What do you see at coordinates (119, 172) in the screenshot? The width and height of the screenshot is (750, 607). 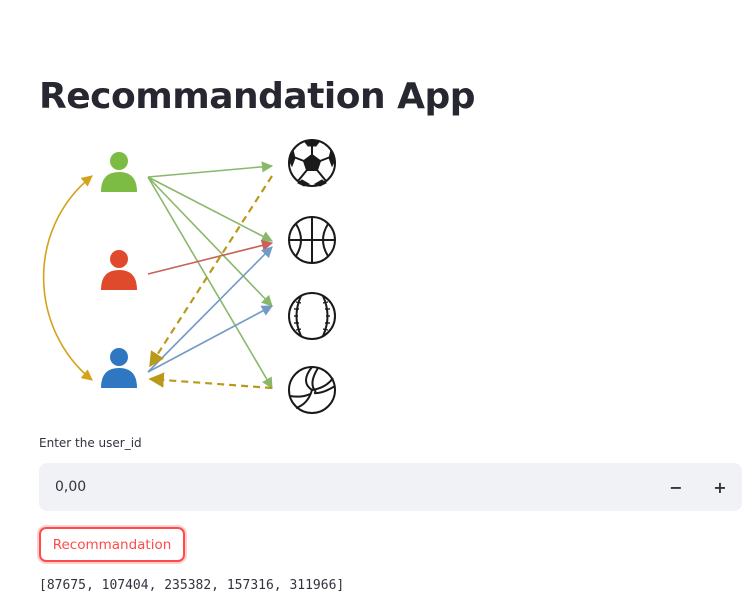 I see `user-green-icon` at bounding box center [119, 172].